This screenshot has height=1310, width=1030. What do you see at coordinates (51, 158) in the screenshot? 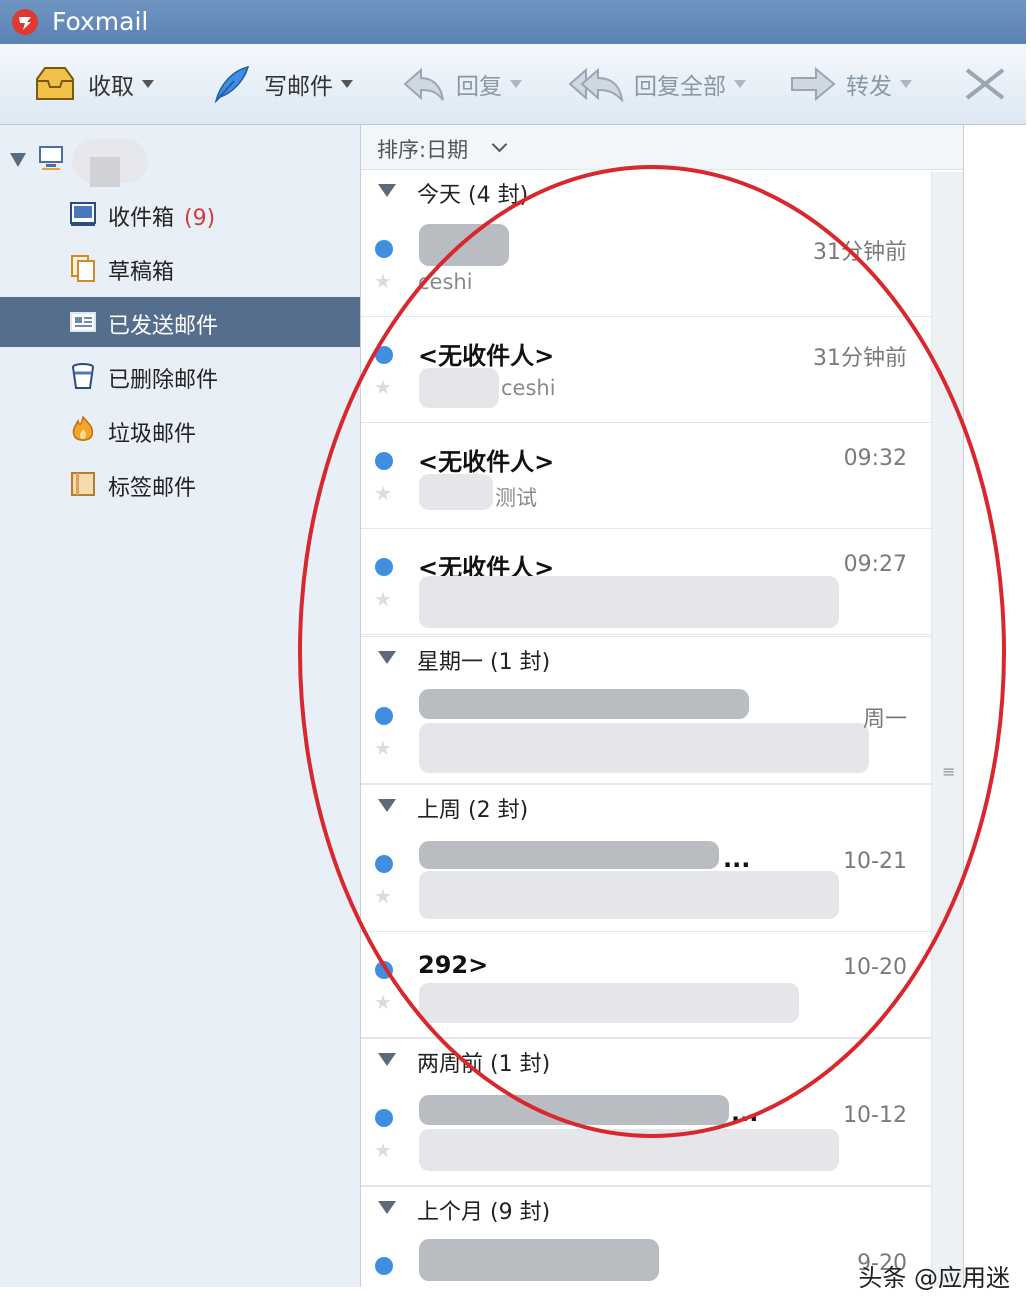
I see `account-computer-icon` at bounding box center [51, 158].